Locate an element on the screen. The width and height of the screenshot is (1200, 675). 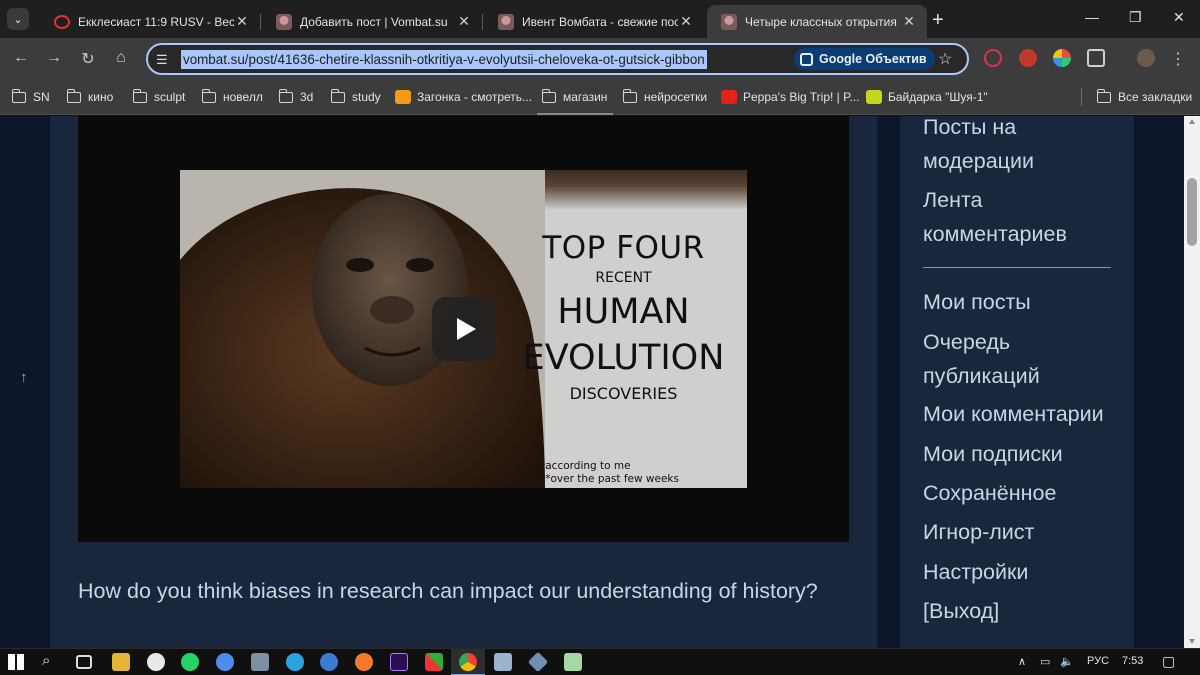
scroll-up-arrow-icon is located at coordinates (1192, 121).